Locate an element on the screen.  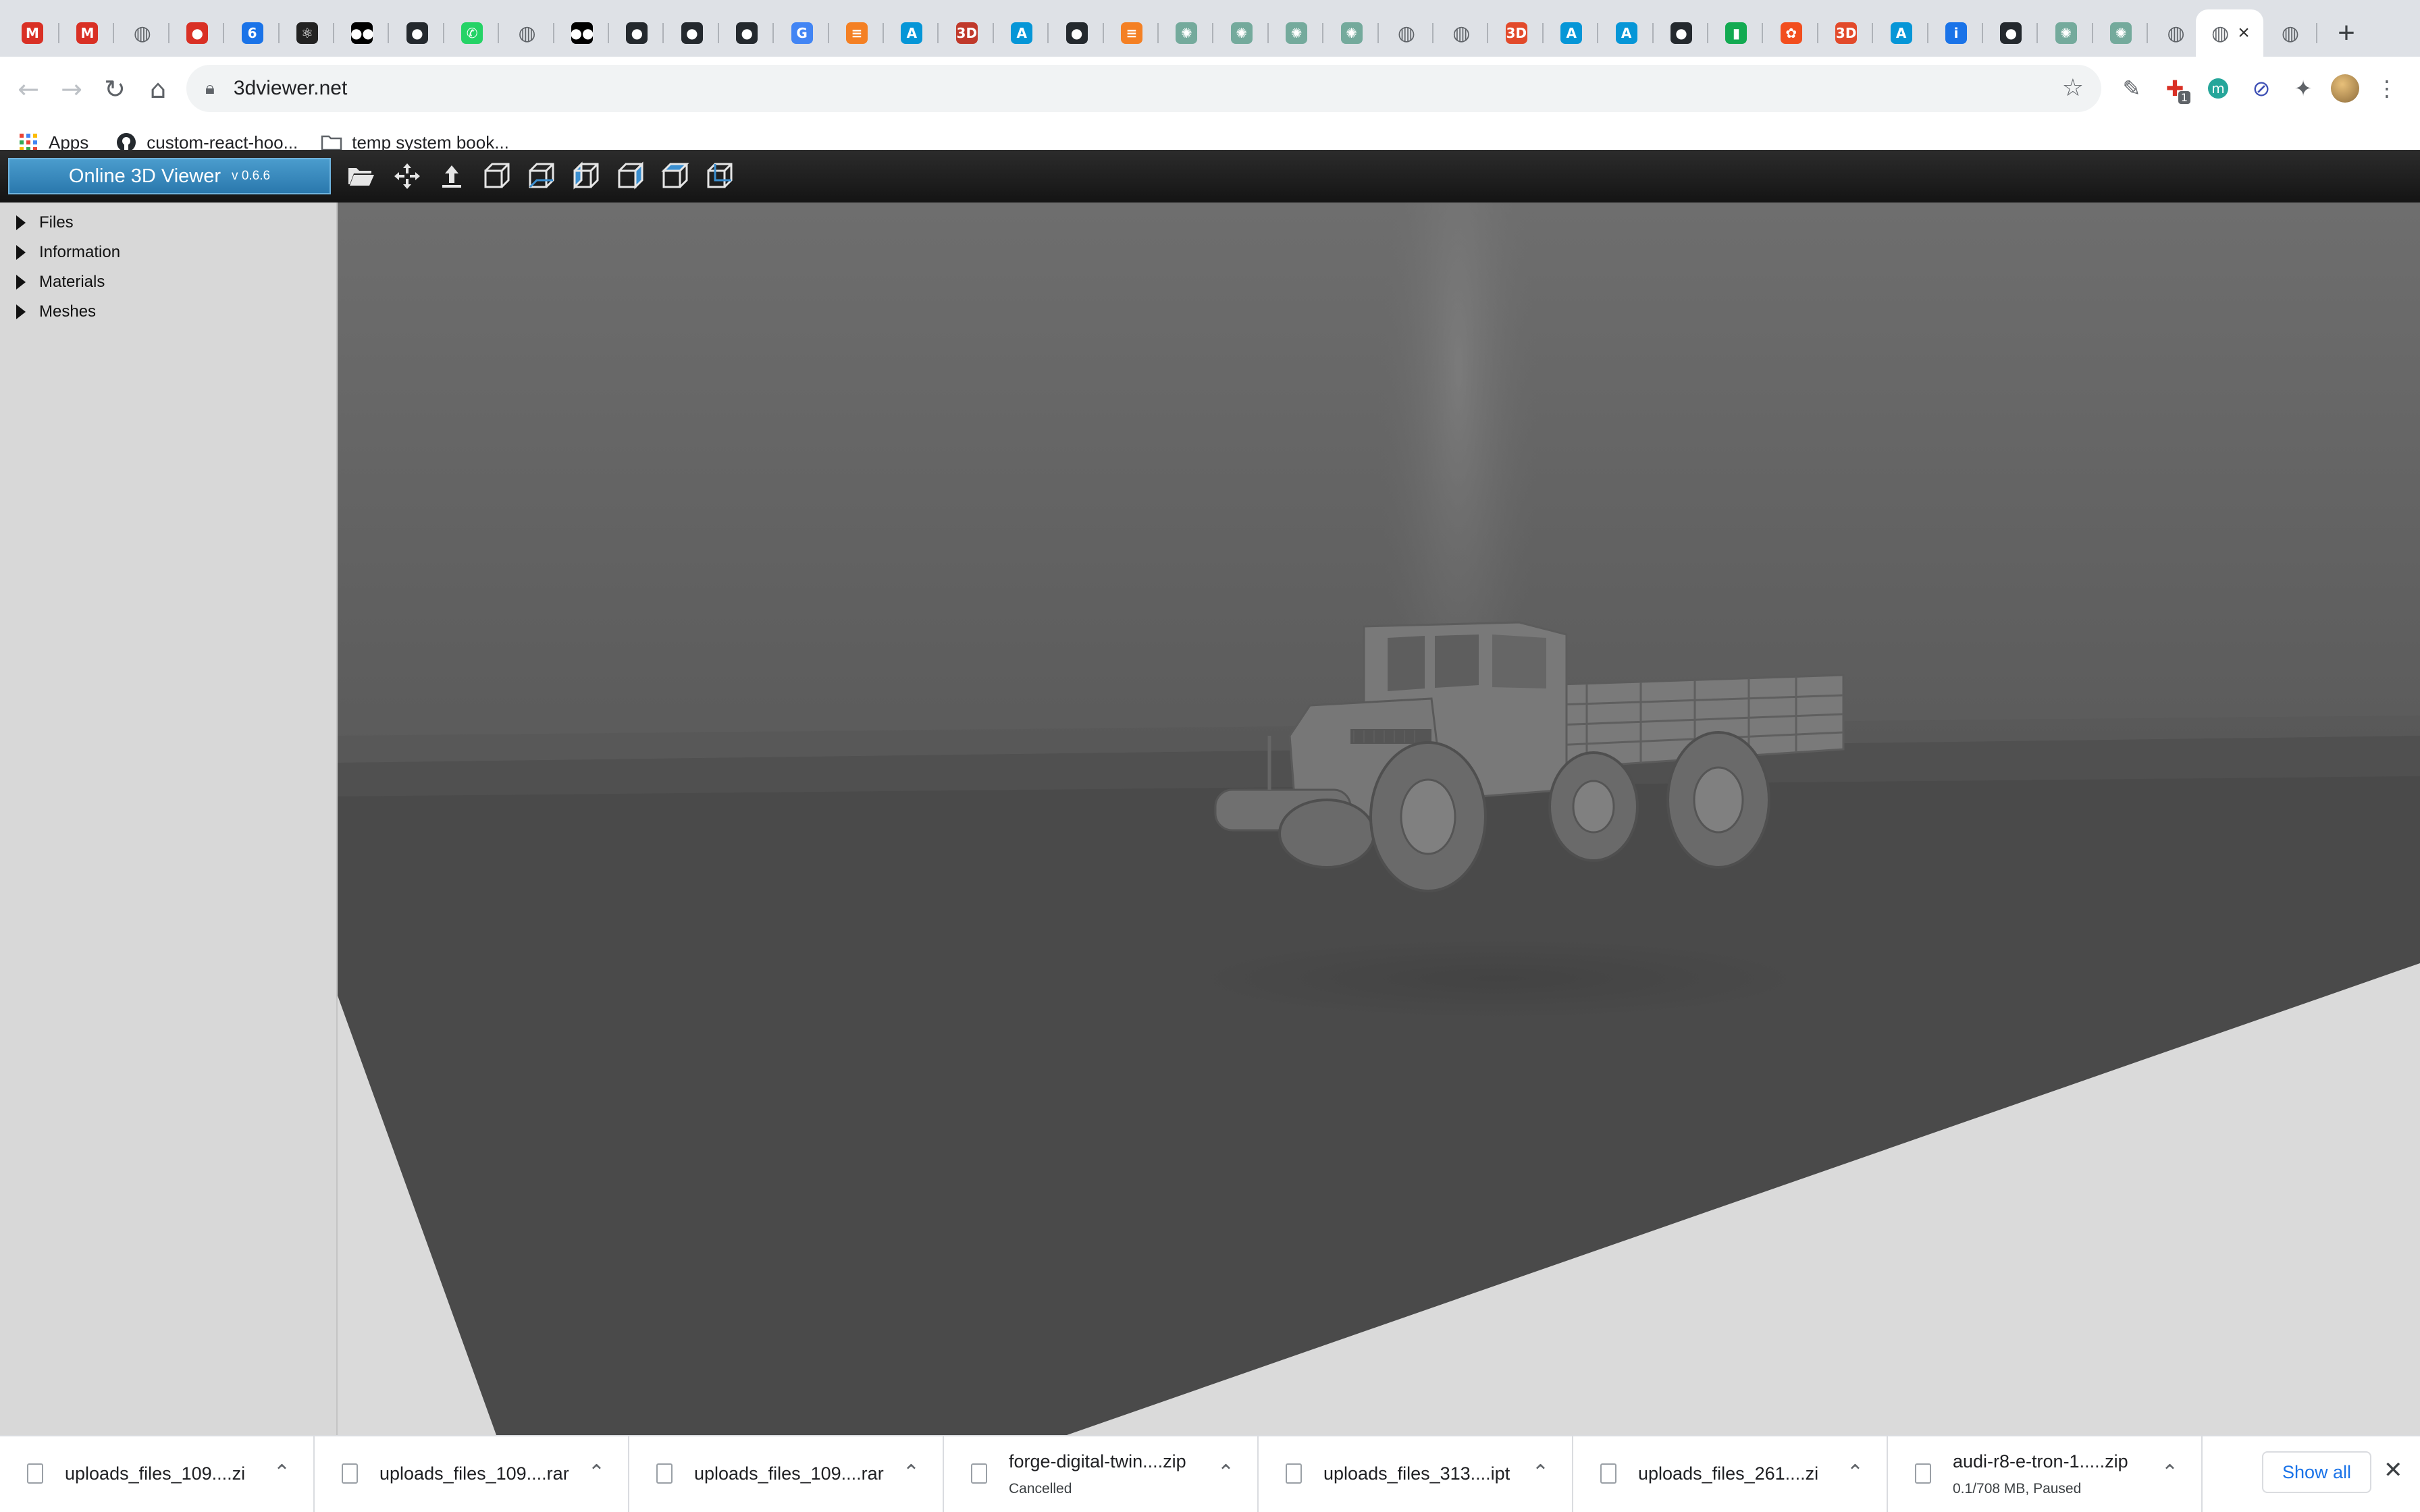
forward-button: → is located at coordinates (71, 89).